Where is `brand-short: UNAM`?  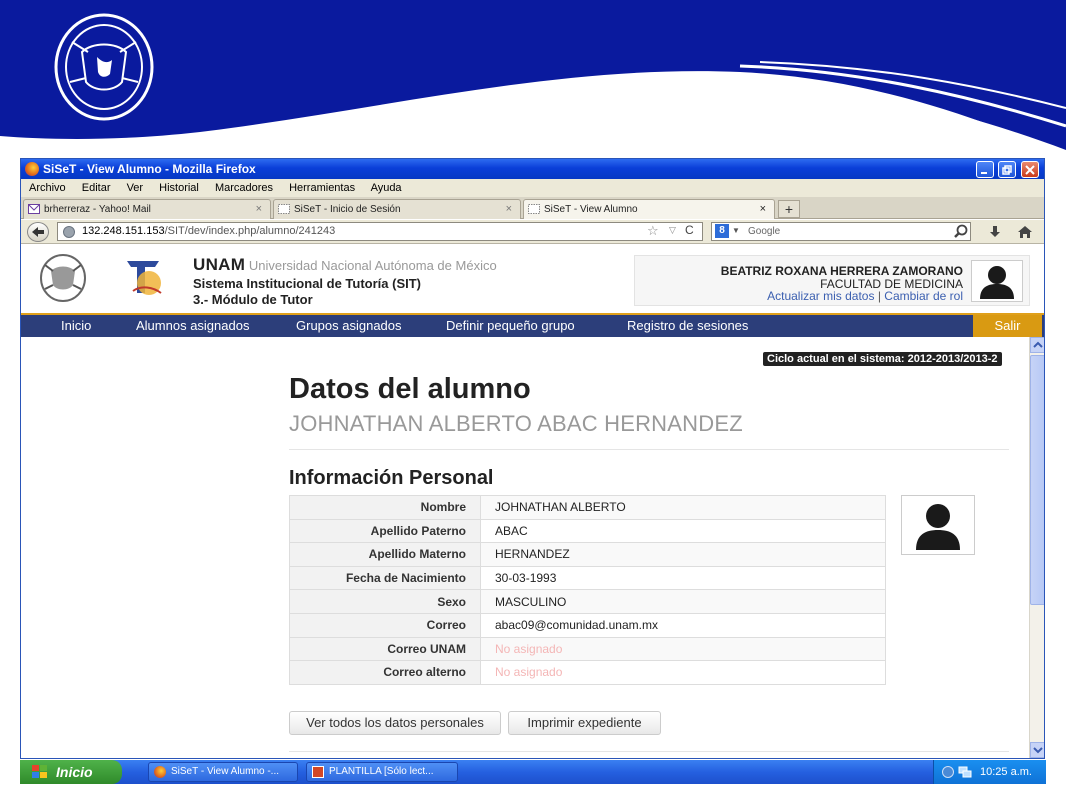
brand-short: UNAM is located at coordinates (219, 264).